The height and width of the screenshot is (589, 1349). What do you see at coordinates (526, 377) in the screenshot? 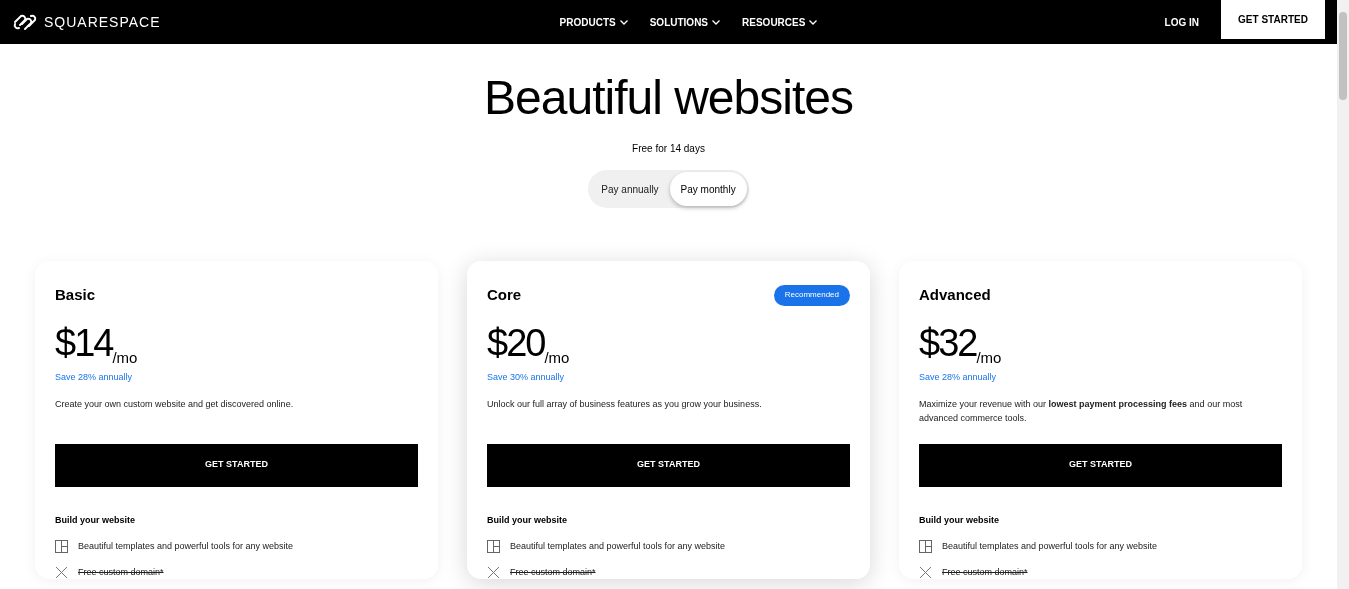
I see `savings-text: Save 30% annually` at bounding box center [526, 377].